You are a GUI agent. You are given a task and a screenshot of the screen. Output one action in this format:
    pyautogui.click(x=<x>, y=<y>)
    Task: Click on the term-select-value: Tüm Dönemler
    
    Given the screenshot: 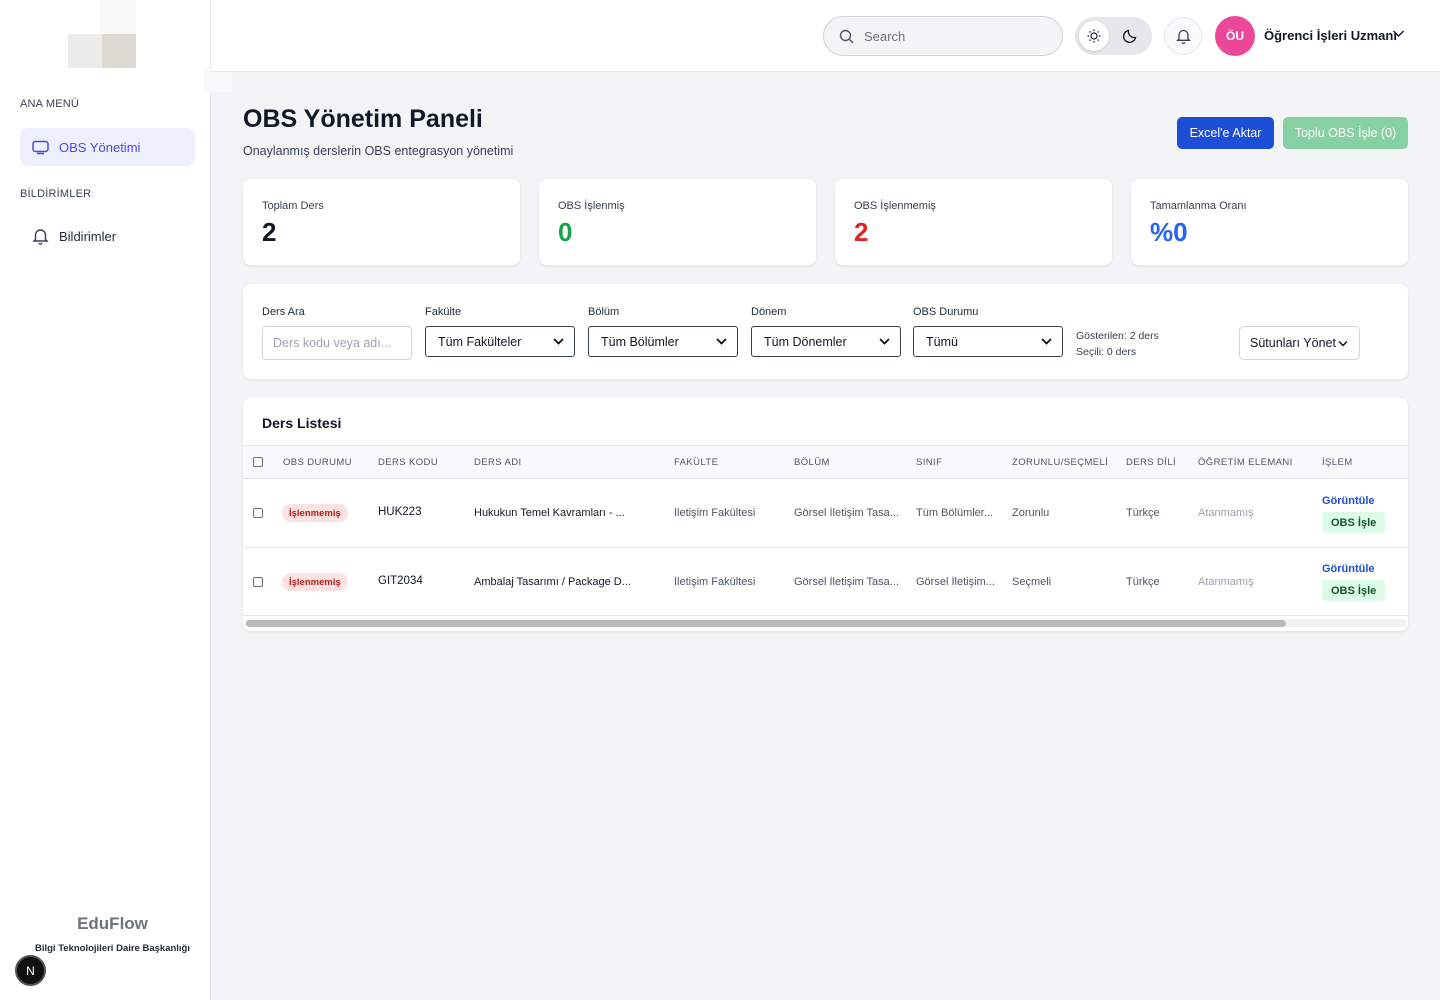 What is the action you would take?
    pyautogui.click(x=805, y=341)
    